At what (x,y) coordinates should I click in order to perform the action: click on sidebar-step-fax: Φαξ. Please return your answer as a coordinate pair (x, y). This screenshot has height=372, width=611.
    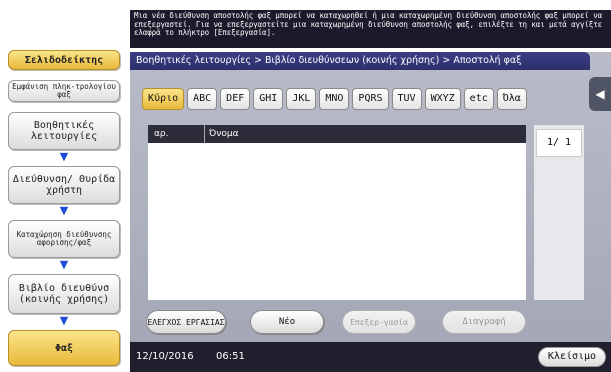
    Looking at the image, I should click on (64, 348).